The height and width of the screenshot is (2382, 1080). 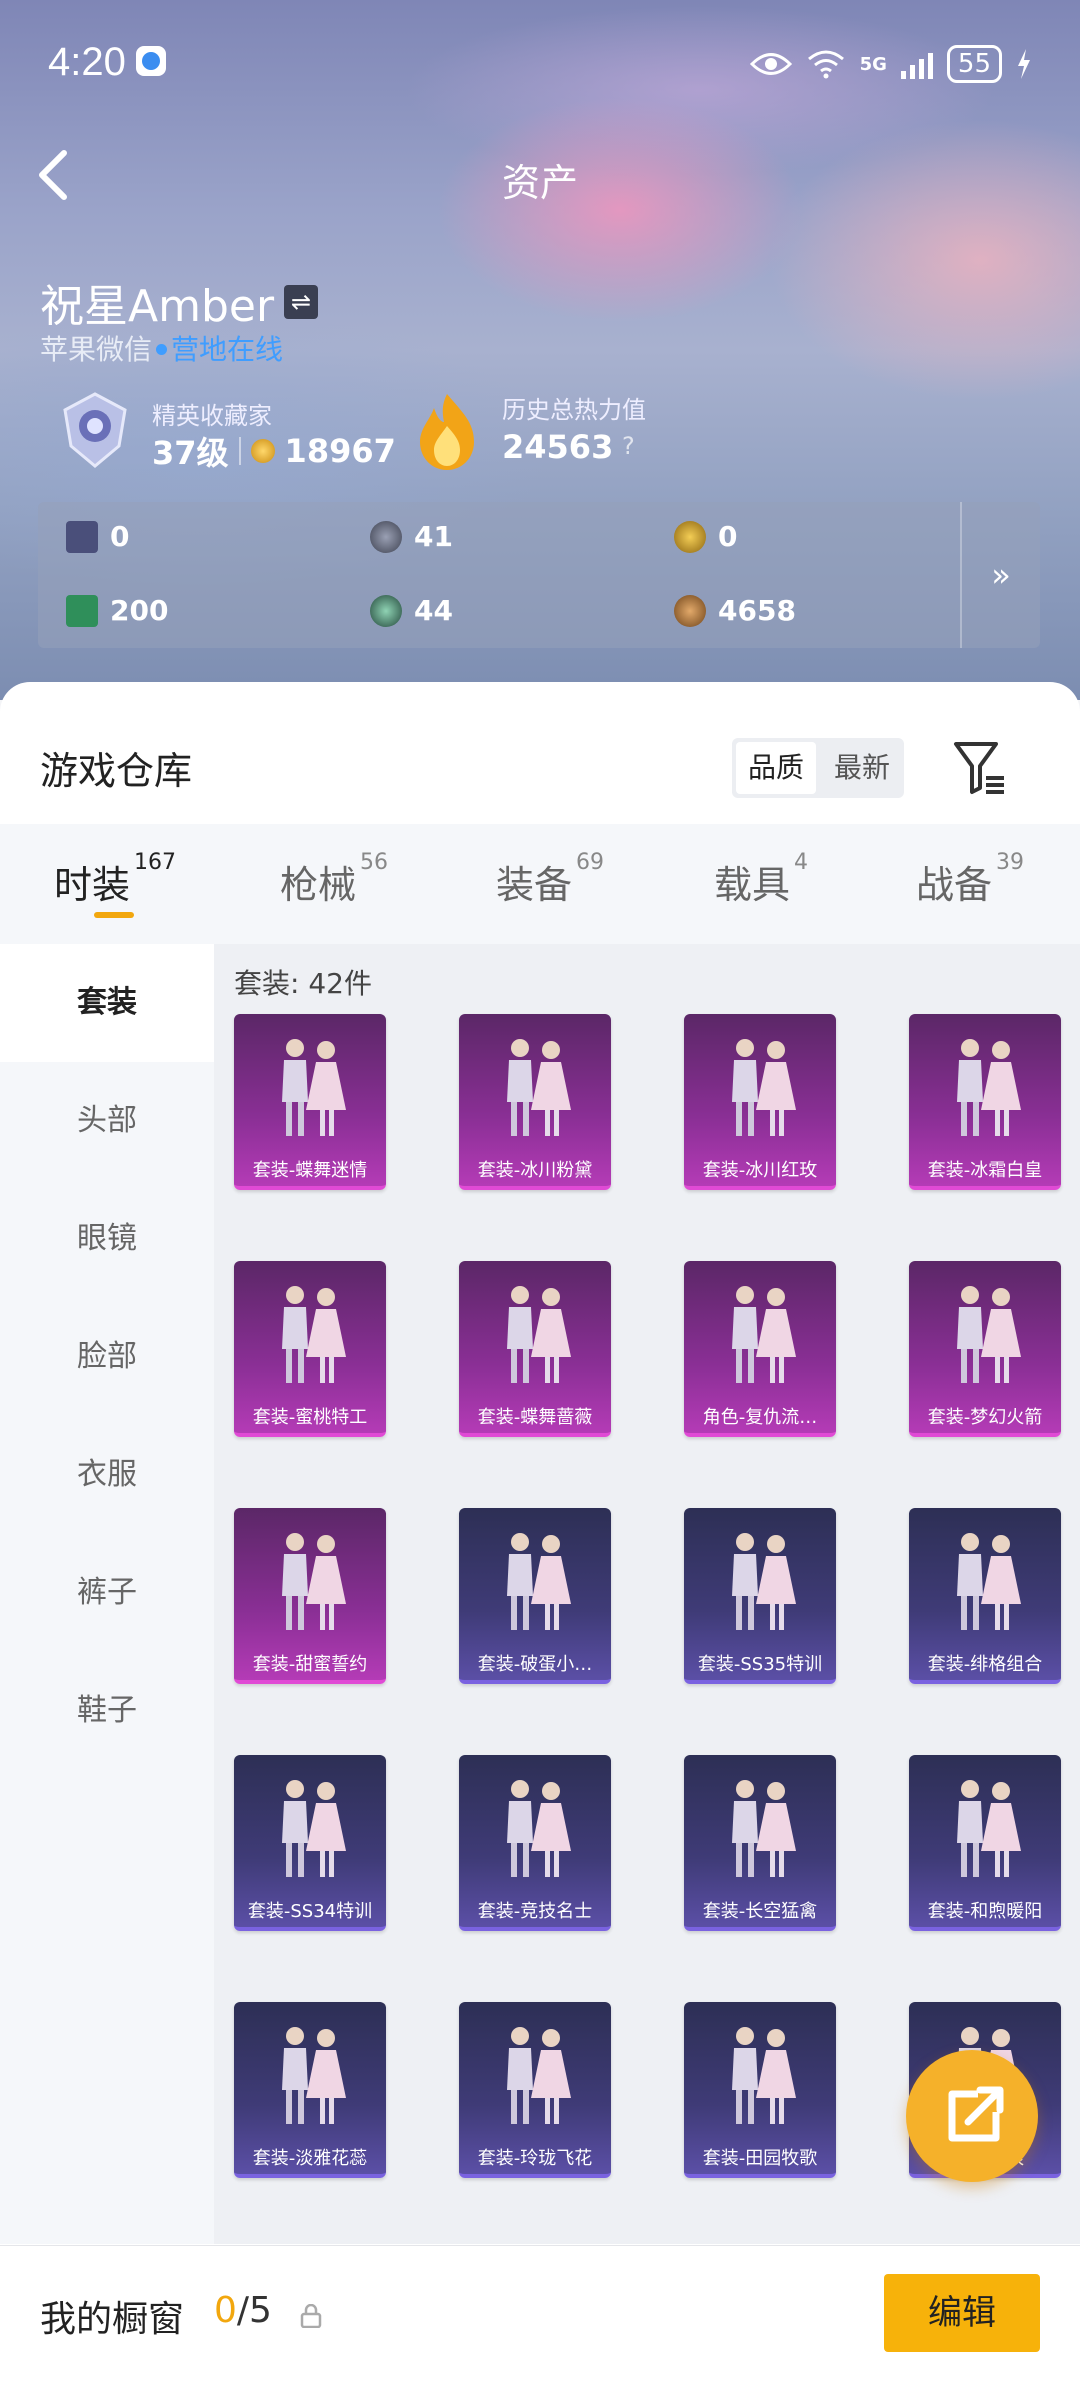 I want to click on item-card: 套装-淡雅花蕊, so click(x=310, y=2090).